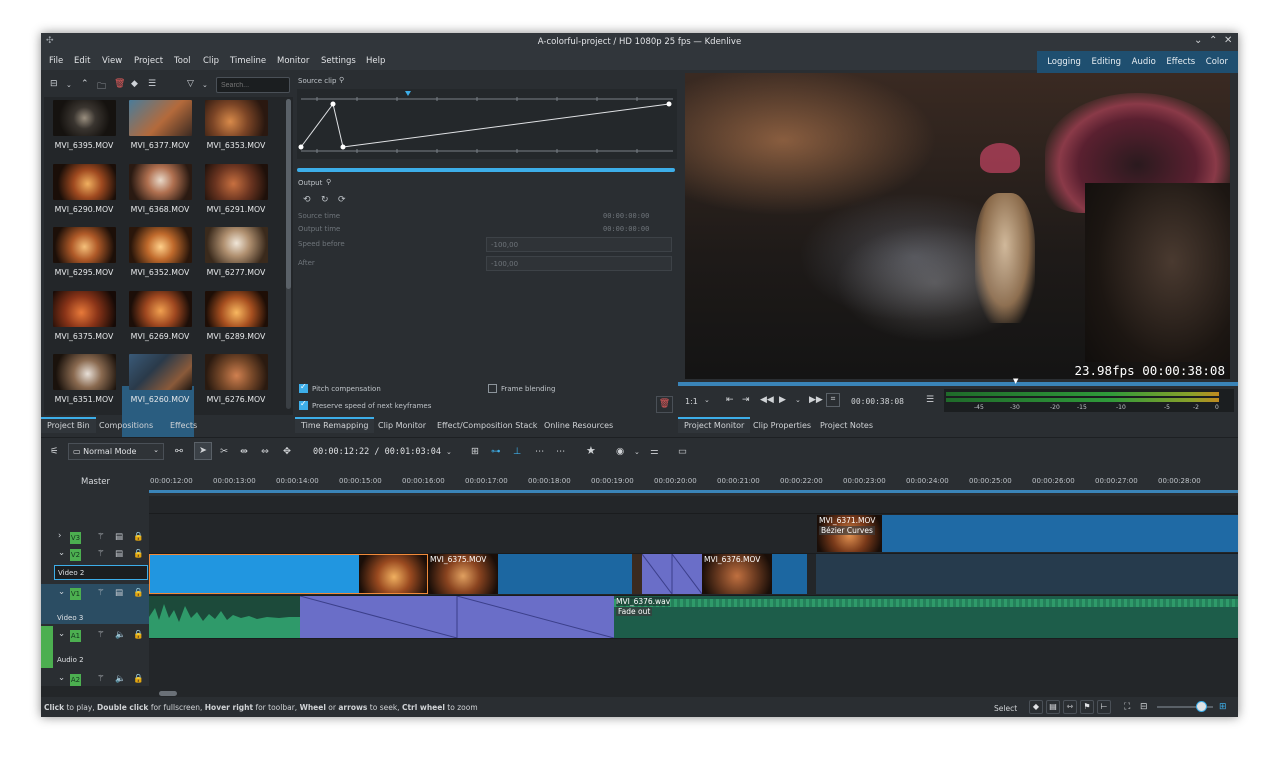  I want to click on set-zone-out-icon: ⇥, so click(746, 400).